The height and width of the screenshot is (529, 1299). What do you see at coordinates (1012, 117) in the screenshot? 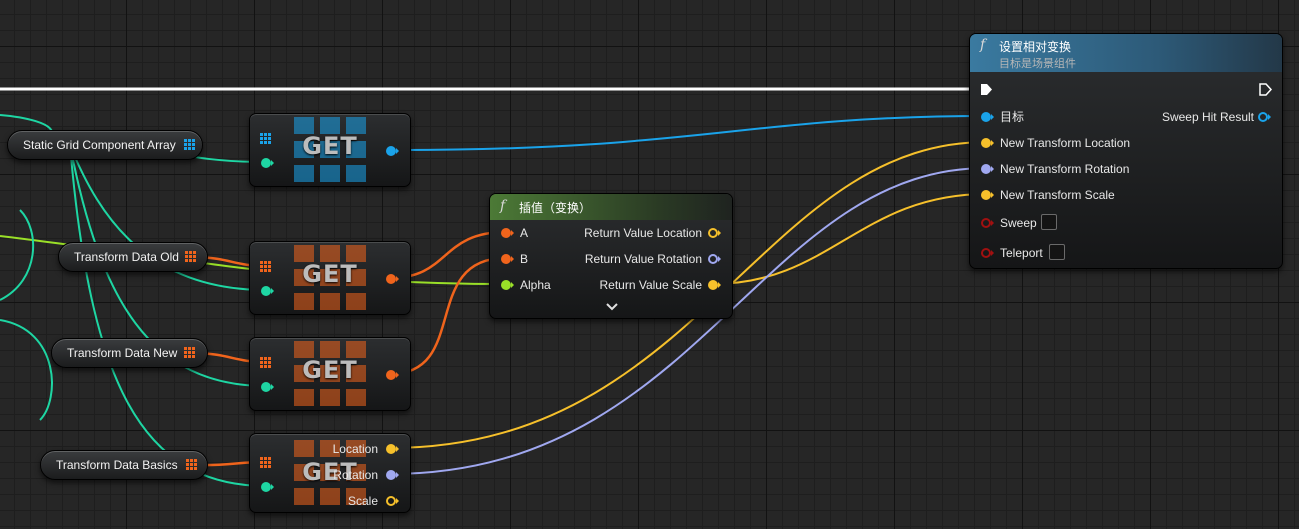
I see `target-pin-label: 目标` at bounding box center [1012, 117].